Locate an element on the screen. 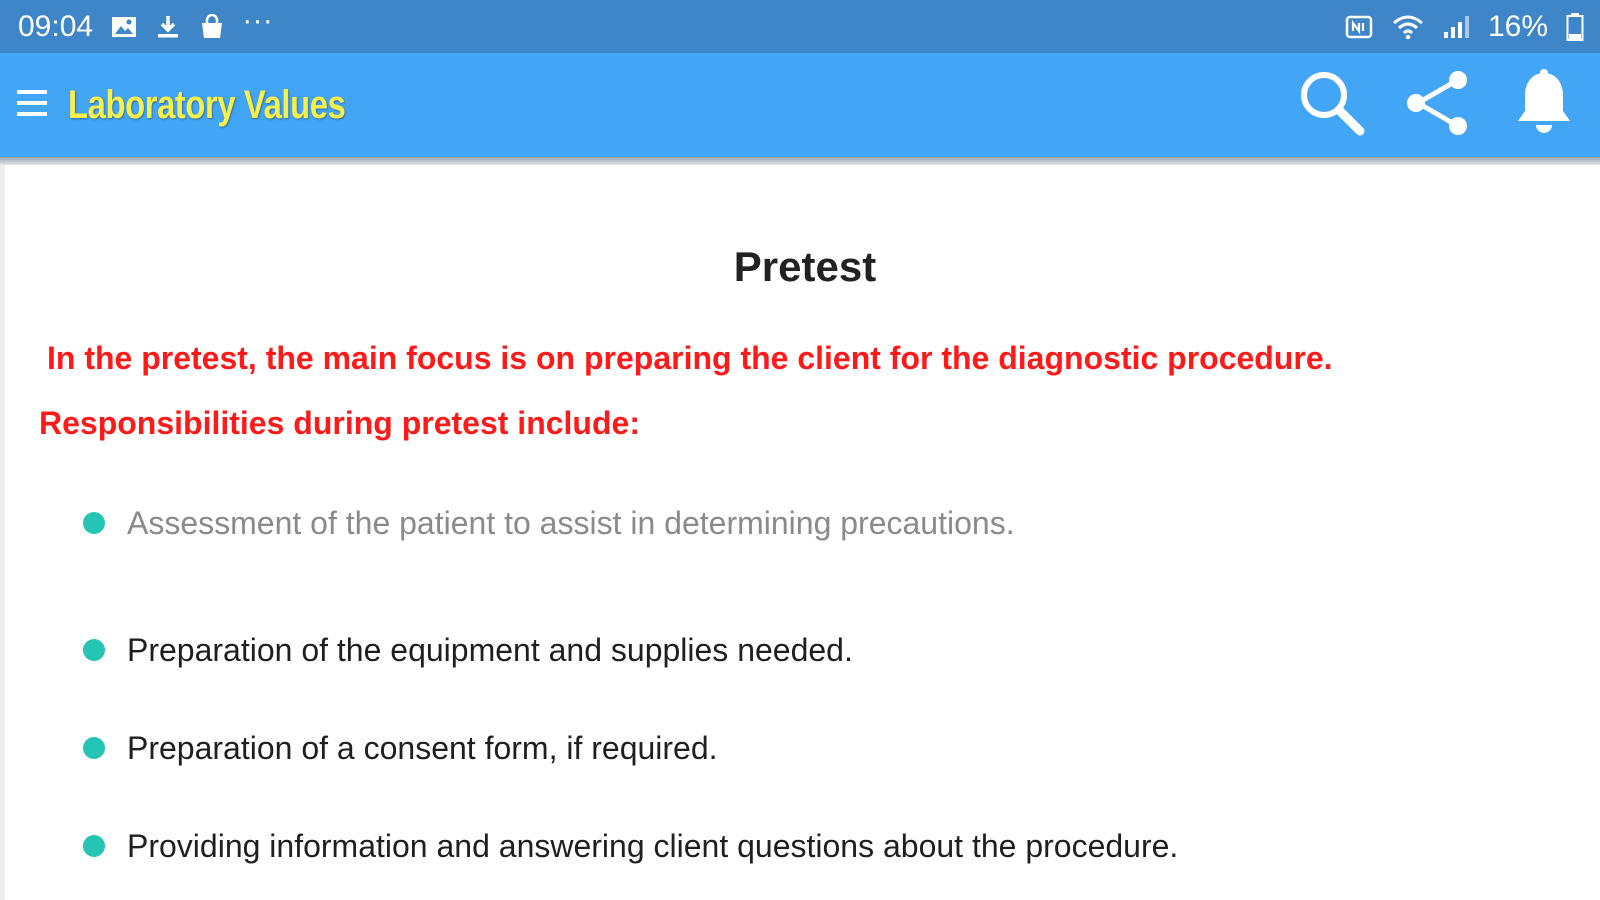 The image size is (1600, 900). battery-icon is located at coordinates (1575, 27).